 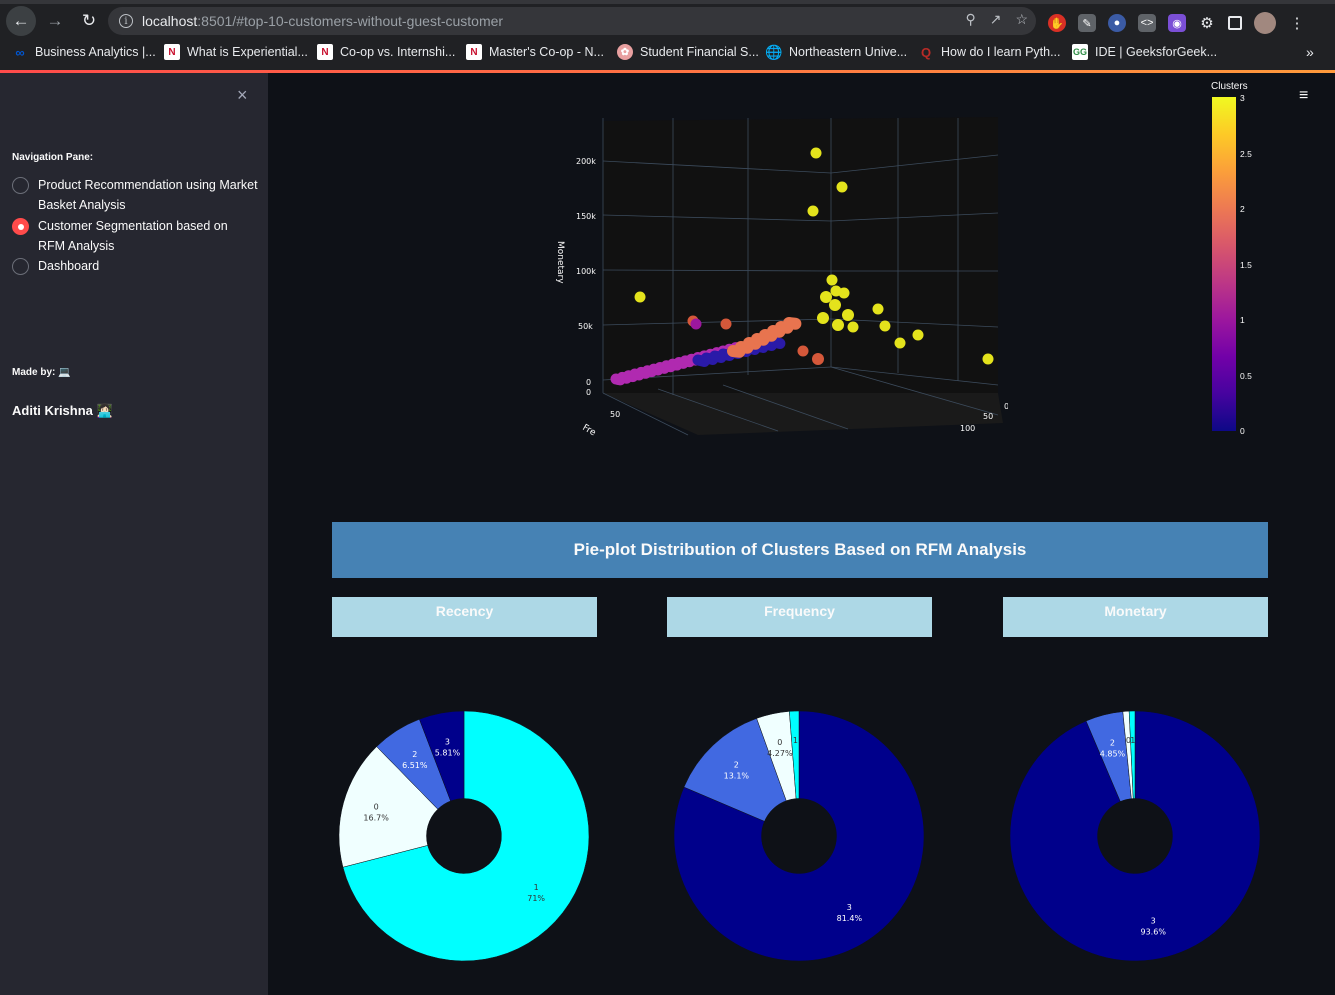 I want to click on adblock-extension-icon: ✋, so click(x=1057, y=23).